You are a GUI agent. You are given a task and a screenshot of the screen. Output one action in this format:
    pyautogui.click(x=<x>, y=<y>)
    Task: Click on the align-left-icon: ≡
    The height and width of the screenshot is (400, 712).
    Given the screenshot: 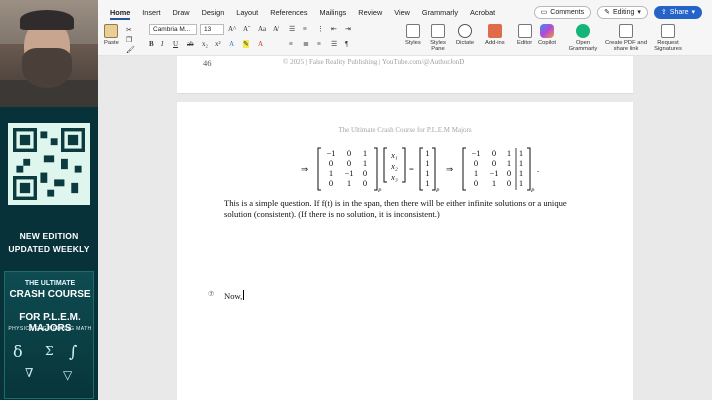 What is the action you would take?
    pyautogui.click(x=291, y=44)
    